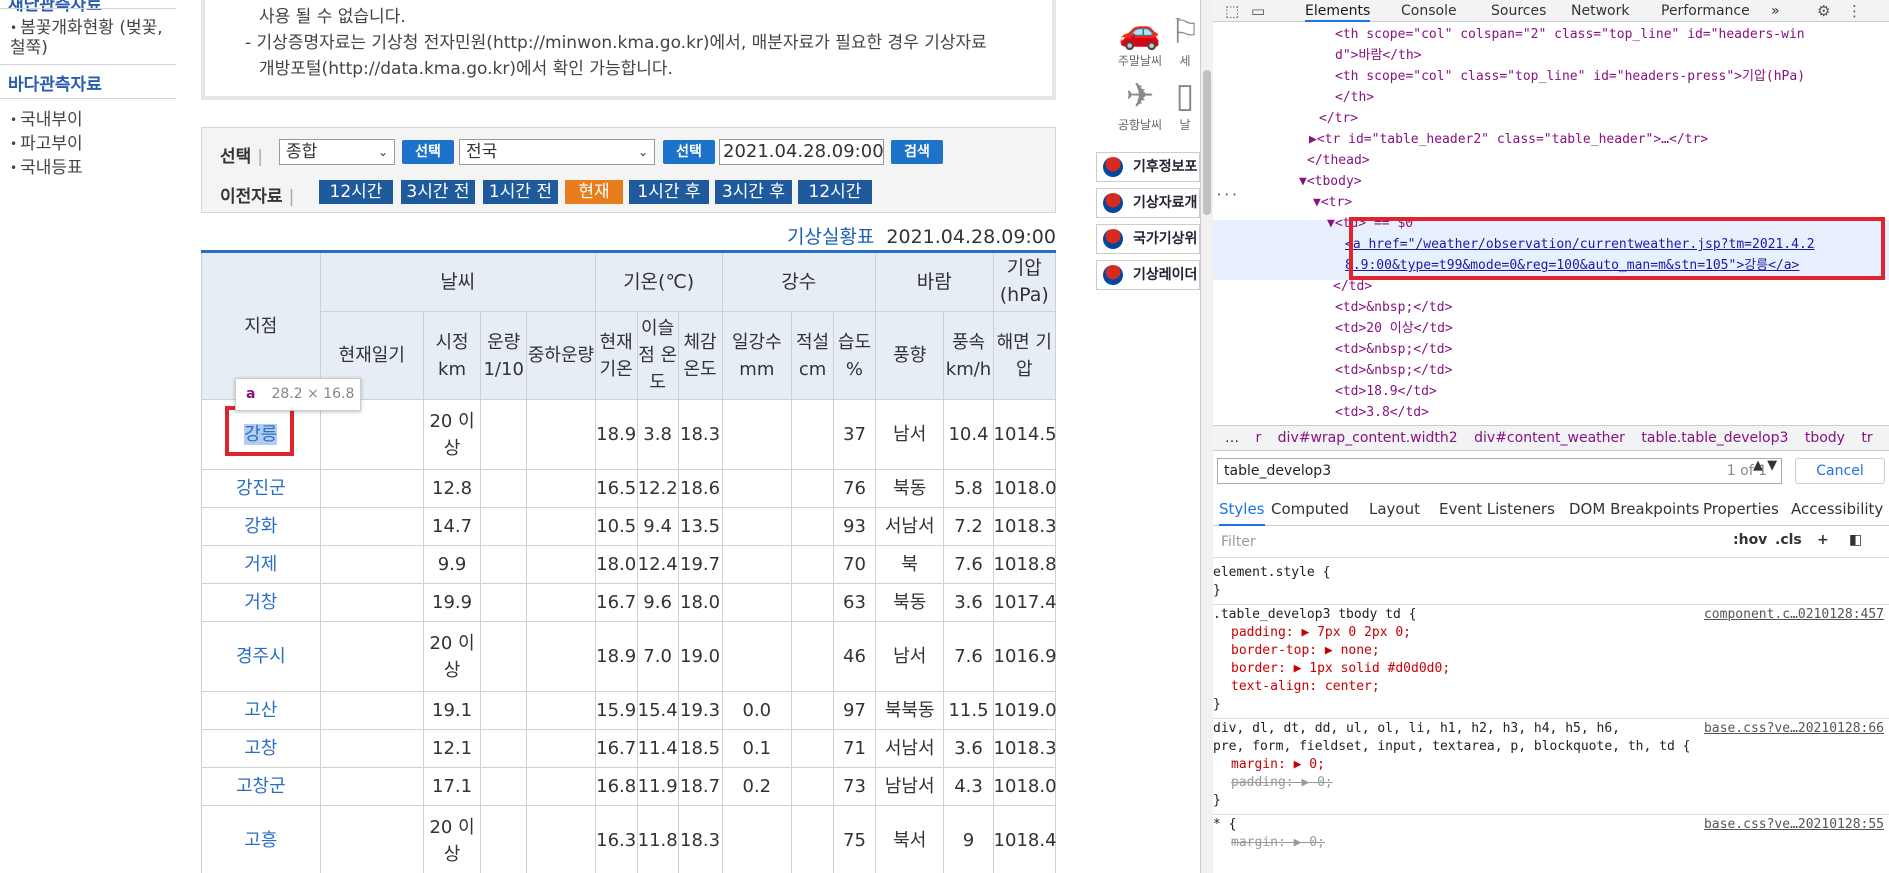 Image resolution: width=1889 pixels, height=873 pixels. I want to click on sidebar-item-lighthouse: • 국내등표, so click(46, 168).